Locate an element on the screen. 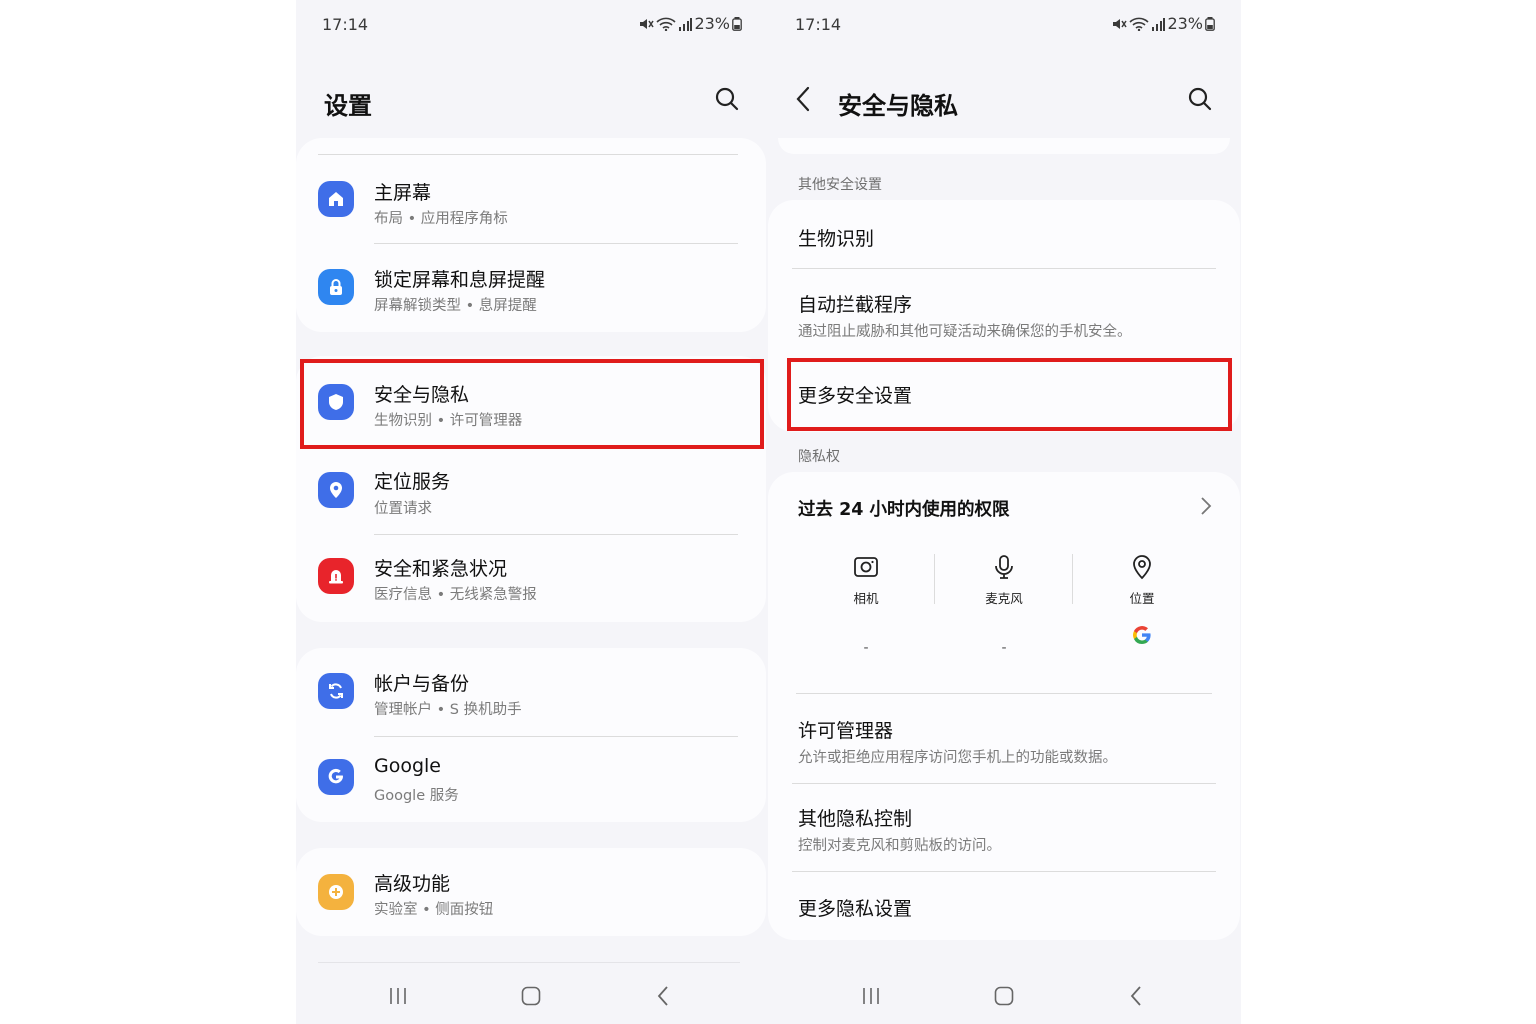  perm-camera: 相机 is located at coordinates (866, 580).